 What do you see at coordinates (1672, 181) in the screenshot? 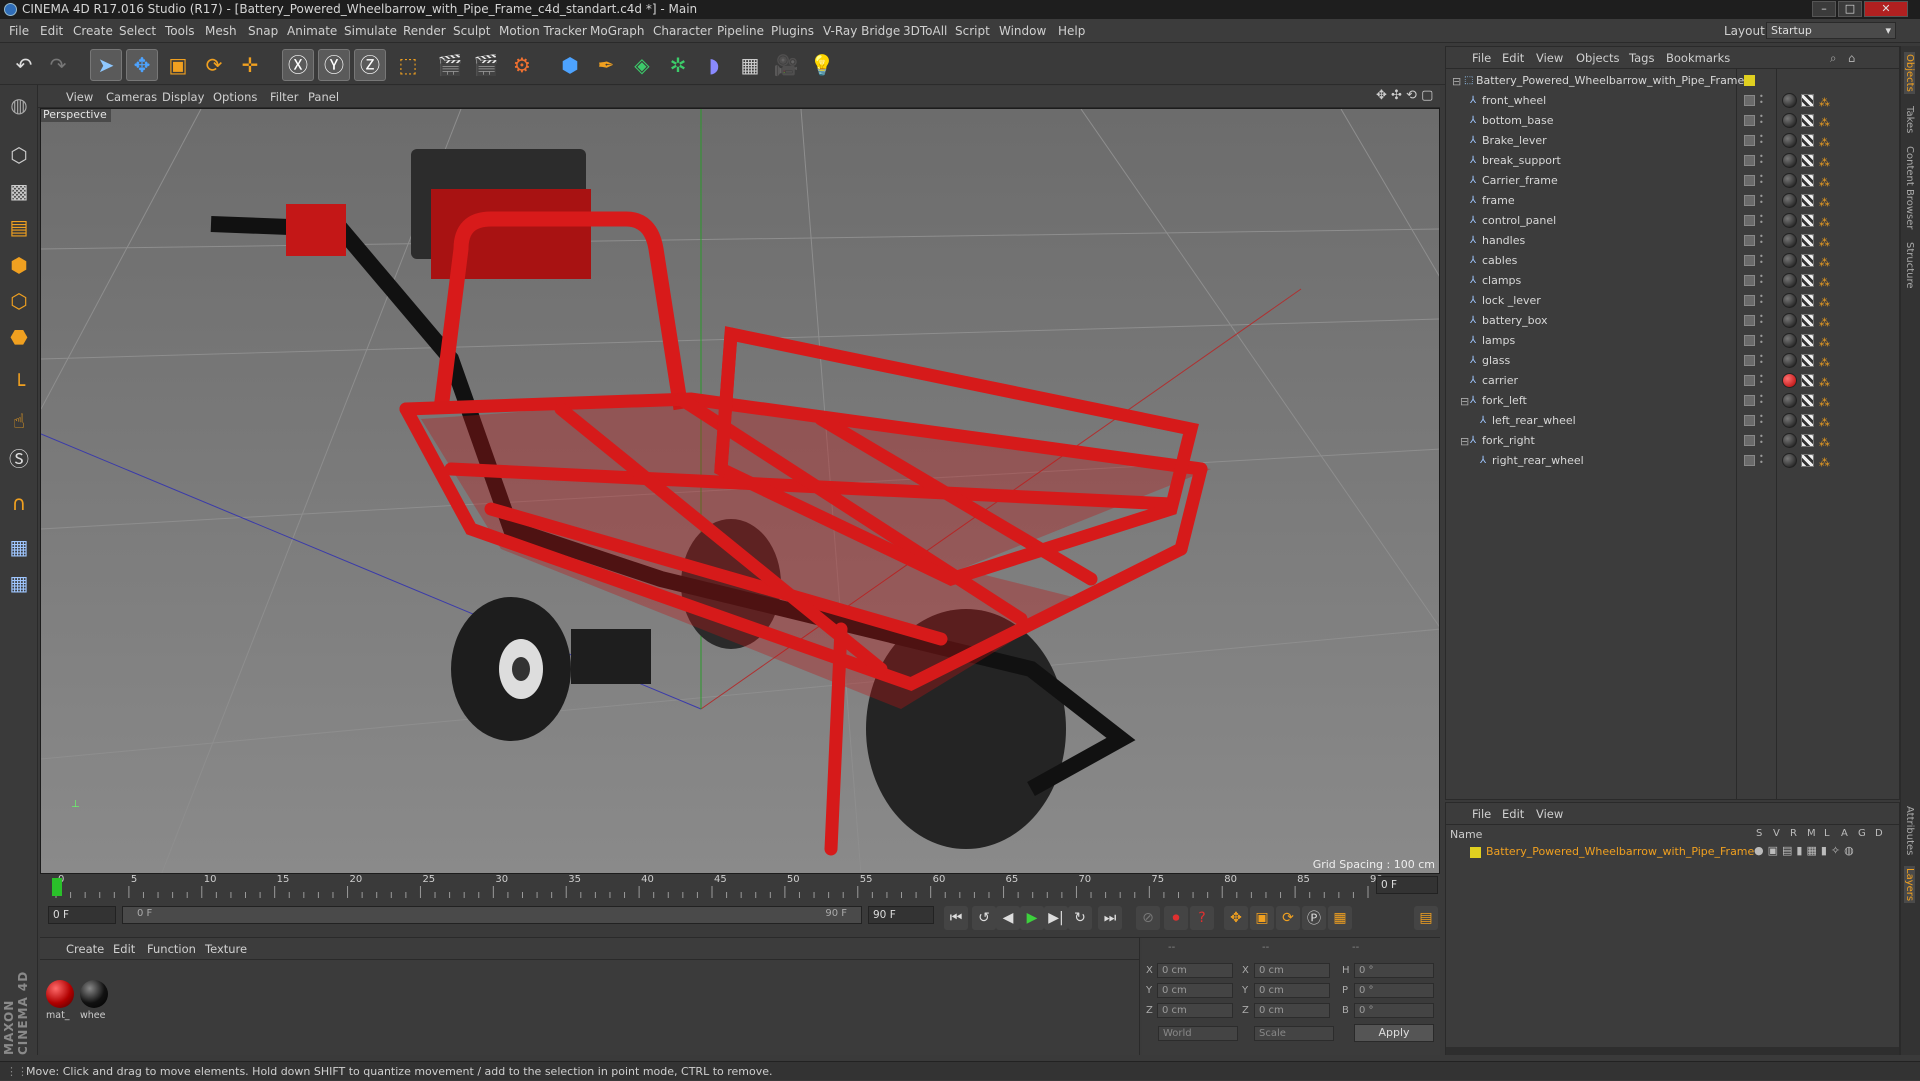
I see `object-row: ⅄ Carrier_frame • • ⁂` at bounding box center [1672, 181].